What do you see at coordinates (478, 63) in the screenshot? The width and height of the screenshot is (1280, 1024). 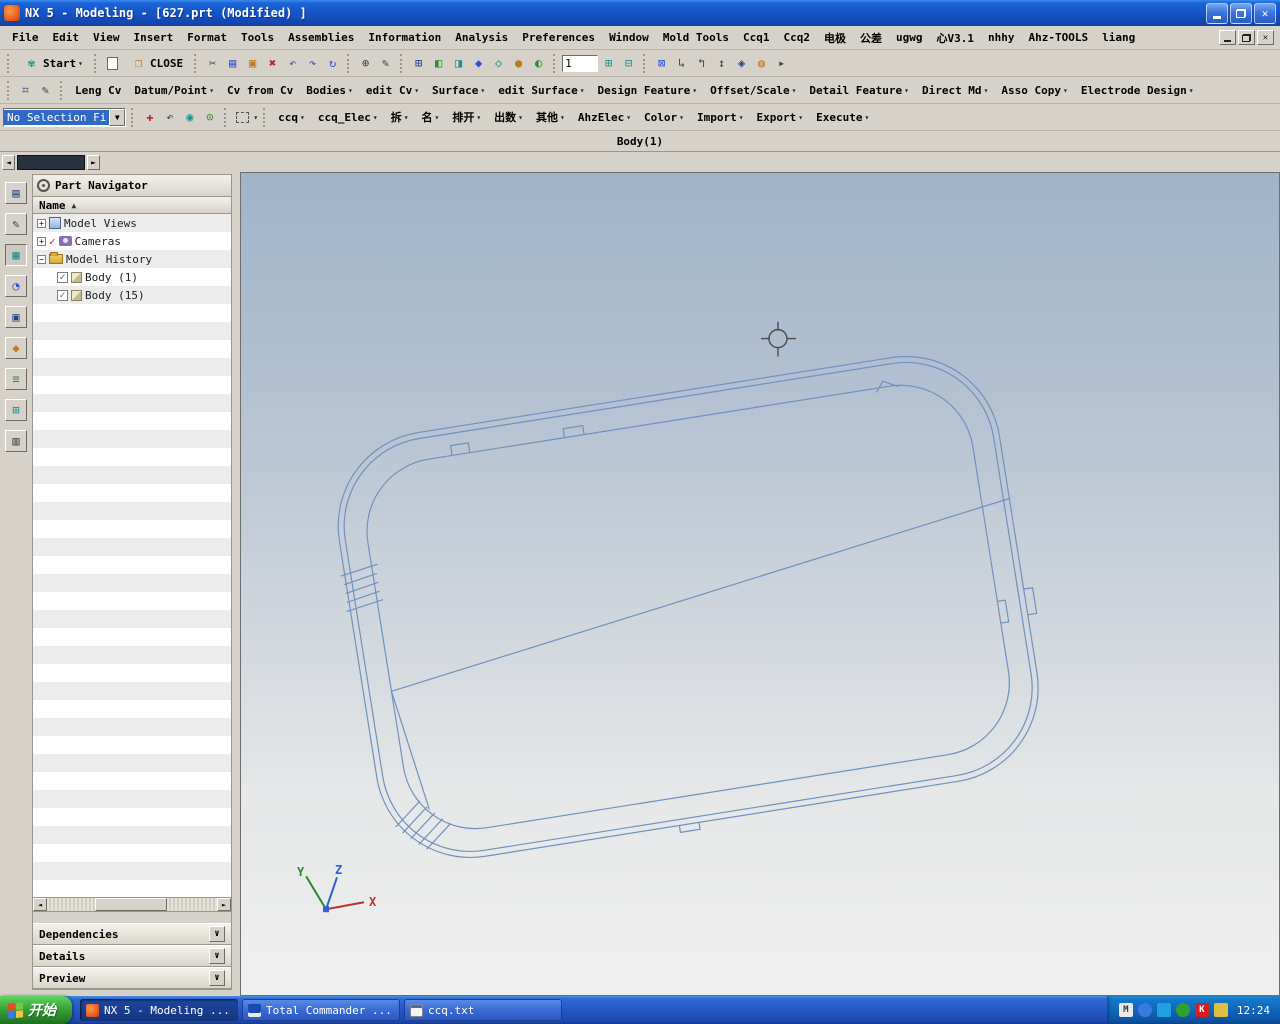 I see `isometric-view-icon: ◆` at bounding box center [478, 63].